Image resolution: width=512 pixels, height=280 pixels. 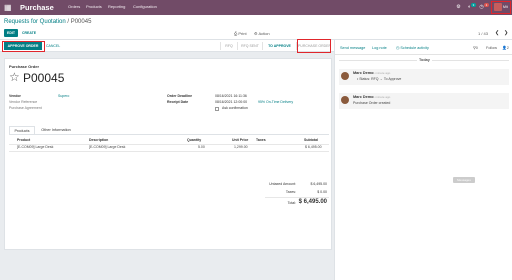 I want to click on message-body: Purchase Order created, so click(x=372, y=103).